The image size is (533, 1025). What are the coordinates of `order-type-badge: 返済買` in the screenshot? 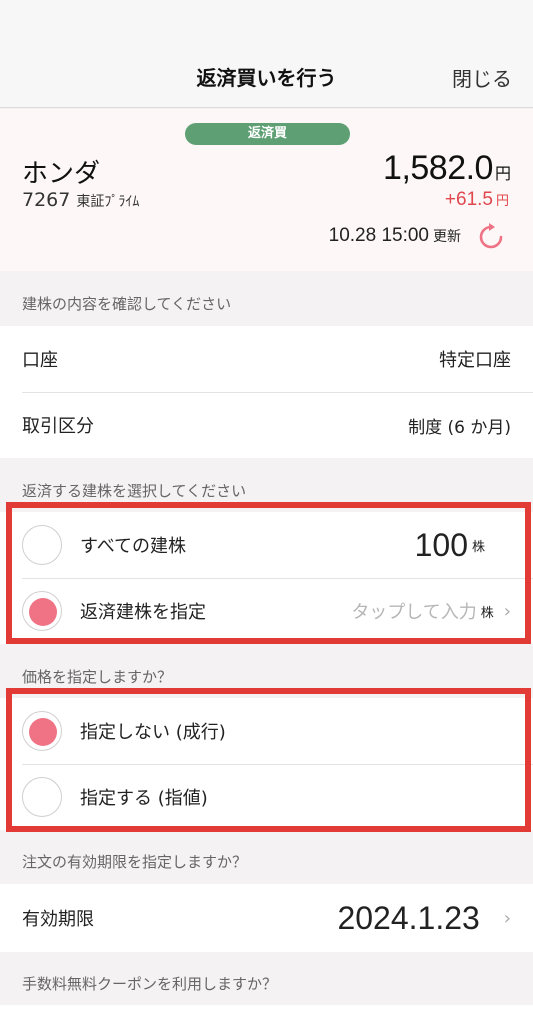 It's located at (267, 134).